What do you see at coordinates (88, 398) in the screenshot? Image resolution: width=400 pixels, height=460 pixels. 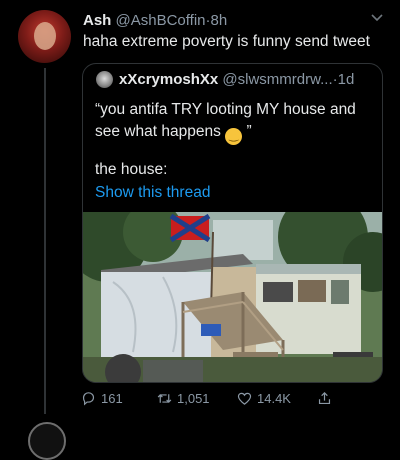 I see `reply-icon` at bounding box center [88, 398].